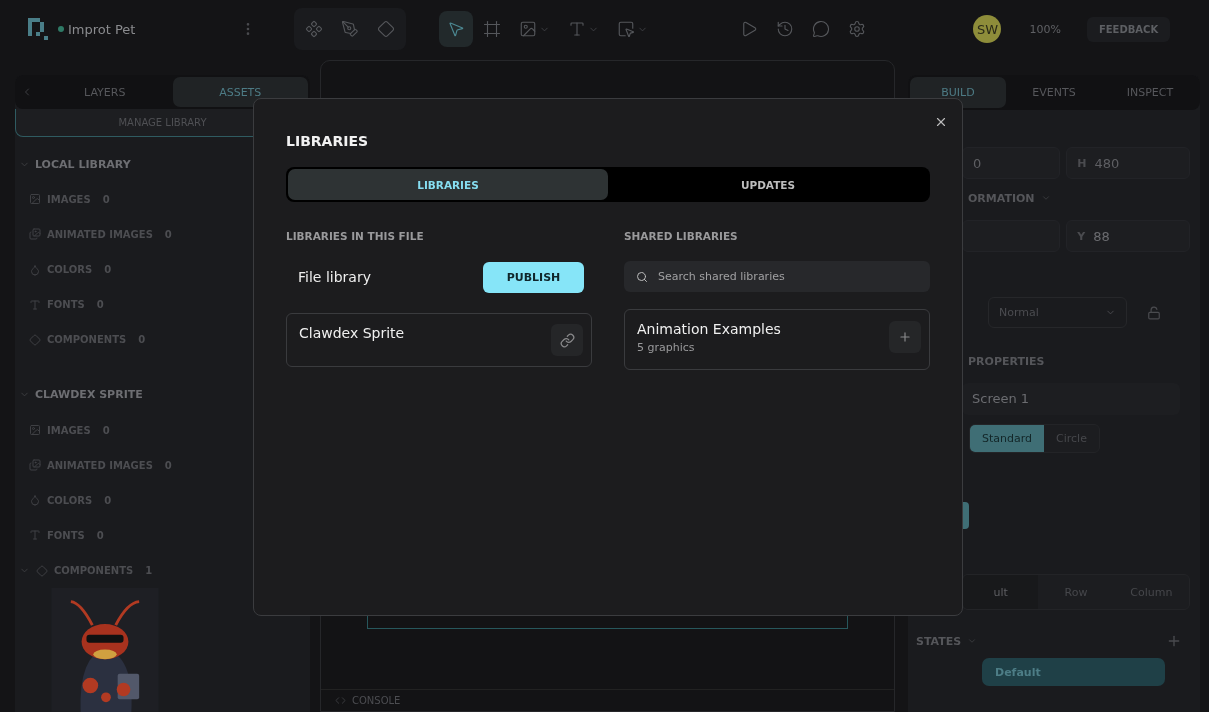  Describe the element at coordinates (334, 277) in the screenshot. I see `file-library-label: File library` at that location.